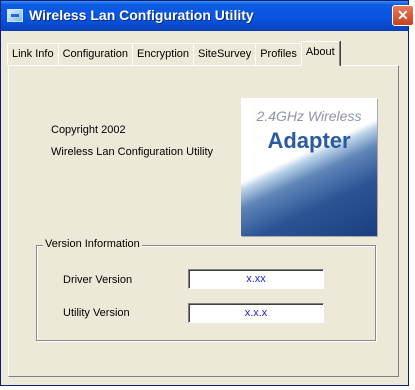 The image size is (415, 390). What do you see at coordinates (225, 54) in the screenshot?
I see `tab-site-survey: SiteSurvey` at bounding box center [225, 54].